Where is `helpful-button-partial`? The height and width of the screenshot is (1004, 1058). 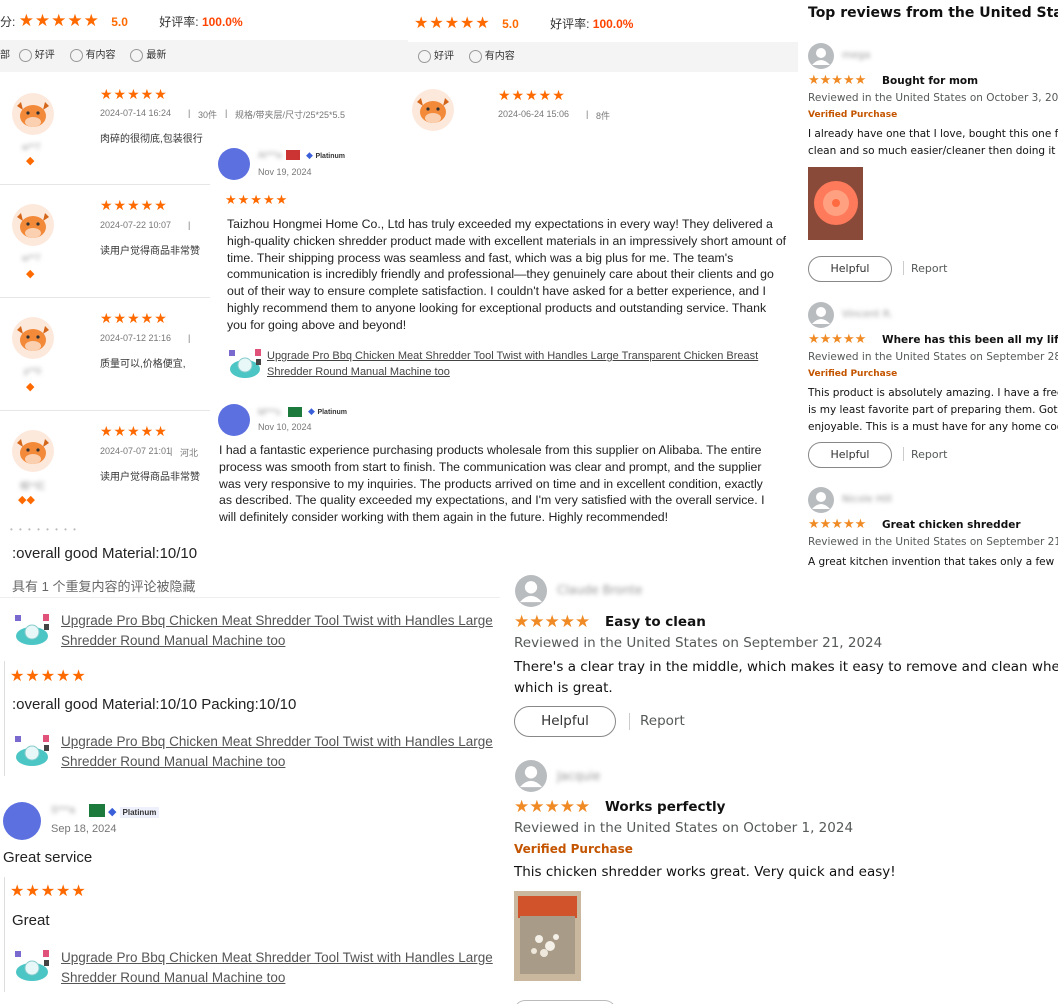
helpful-button-partial is located at coordinates (565, 1002).